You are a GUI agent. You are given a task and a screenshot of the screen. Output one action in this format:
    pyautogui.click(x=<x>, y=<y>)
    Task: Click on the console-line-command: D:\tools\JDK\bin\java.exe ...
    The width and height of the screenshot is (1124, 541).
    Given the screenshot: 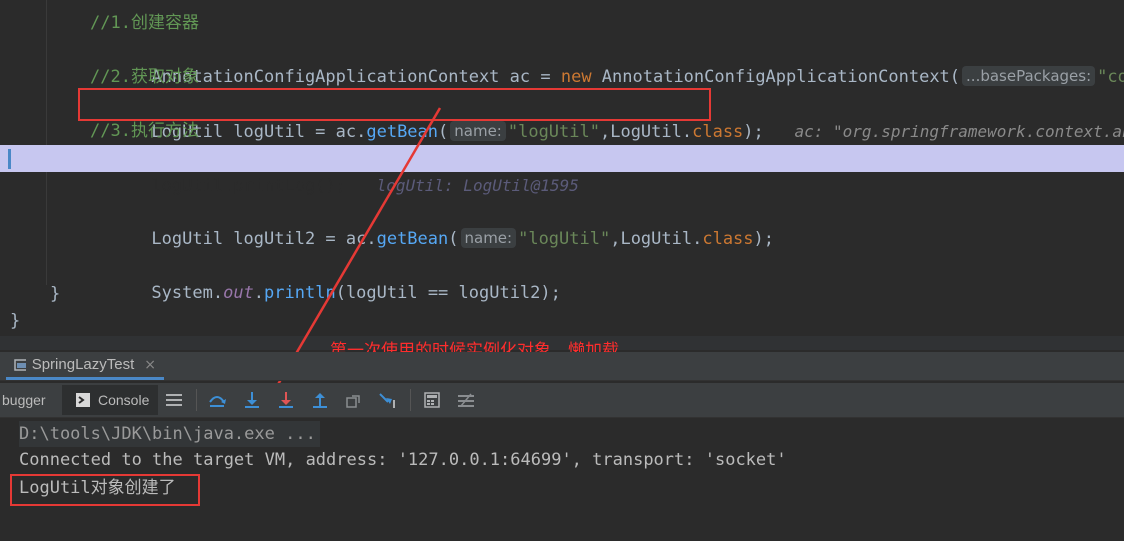 What is the action you would take?
    pyautogui.click(x=169, y=434)
    